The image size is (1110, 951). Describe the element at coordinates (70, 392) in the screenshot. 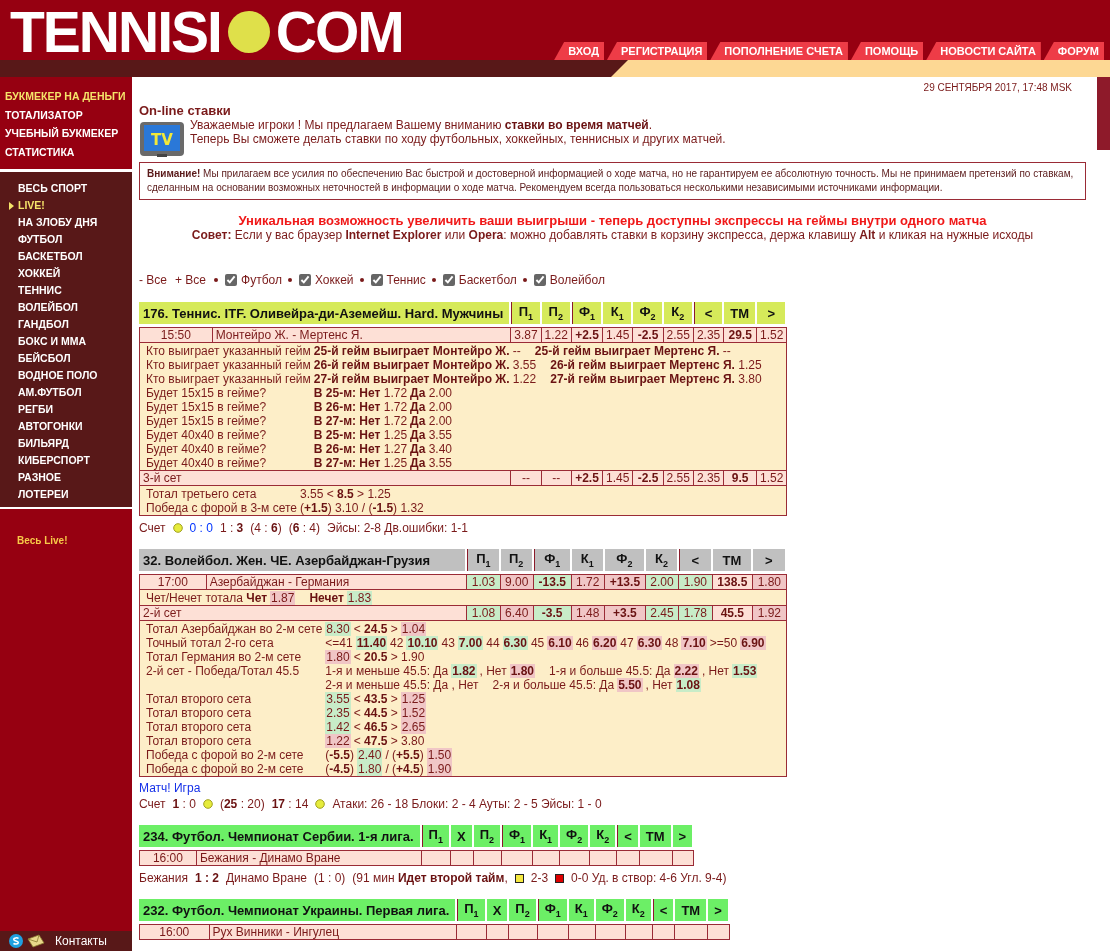

I see `sidebar-link: АМ.ФУТБОЛ` at that location.